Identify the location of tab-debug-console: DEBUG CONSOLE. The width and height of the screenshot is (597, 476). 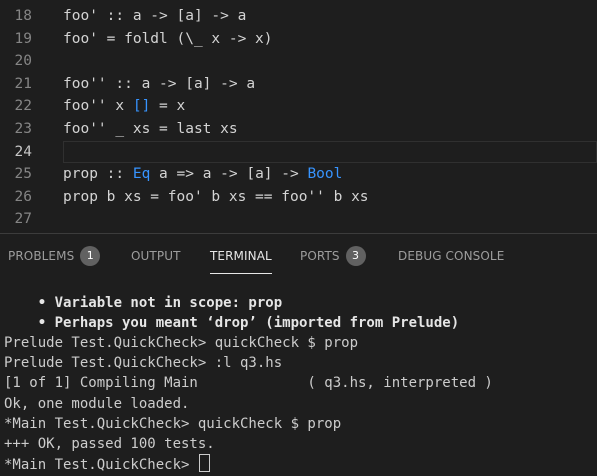
(451, 261).